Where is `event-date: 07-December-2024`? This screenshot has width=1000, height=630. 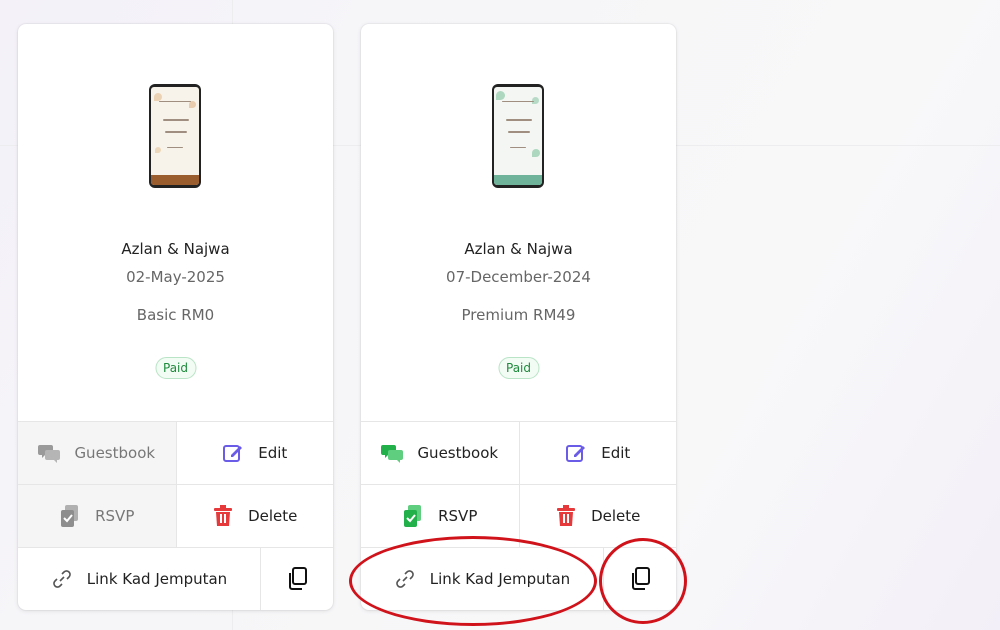 event-date: 07-December-2024 is located at coordinates (518, 277).